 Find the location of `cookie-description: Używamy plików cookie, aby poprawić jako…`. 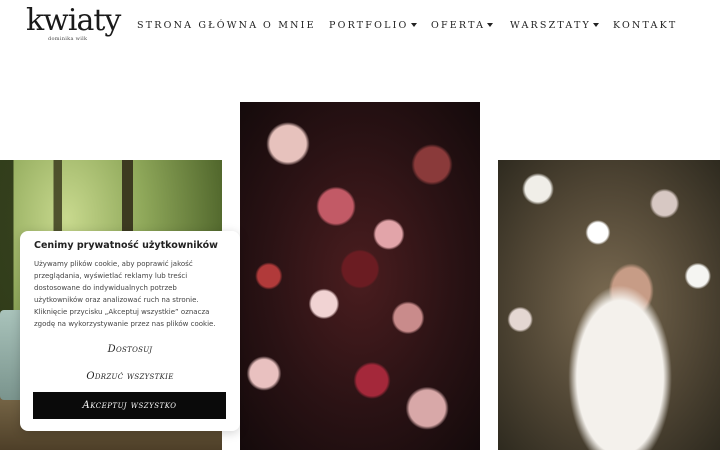

cookie-description: Używamy plików cookie, aby poprawić jako… is located at coordinates (132, 294).